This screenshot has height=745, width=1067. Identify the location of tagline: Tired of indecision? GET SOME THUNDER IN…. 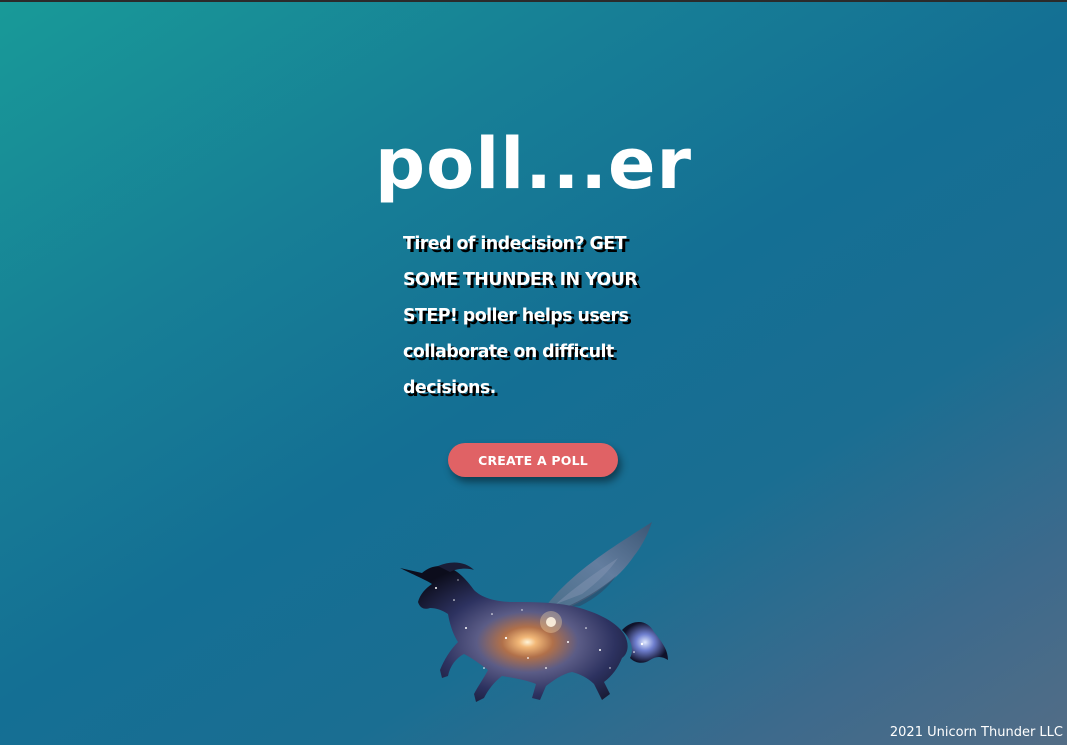
(520, 316).